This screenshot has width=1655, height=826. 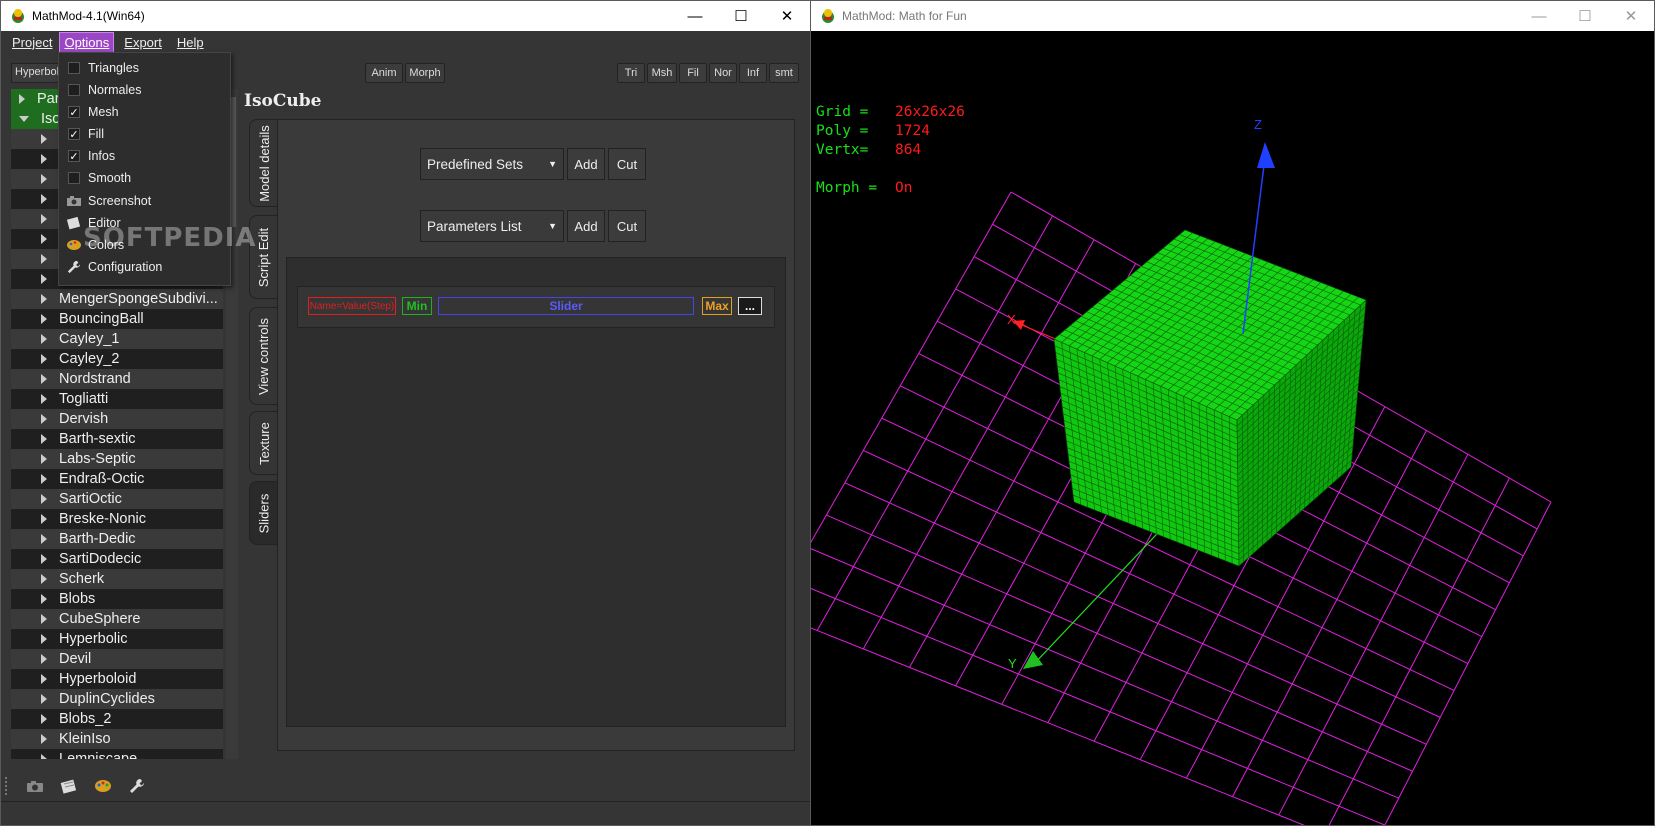 What do you see at coordinates (627, 226) in the screenshot?
I see `cut-param-button: Cut` at bounding box center [627, 226].